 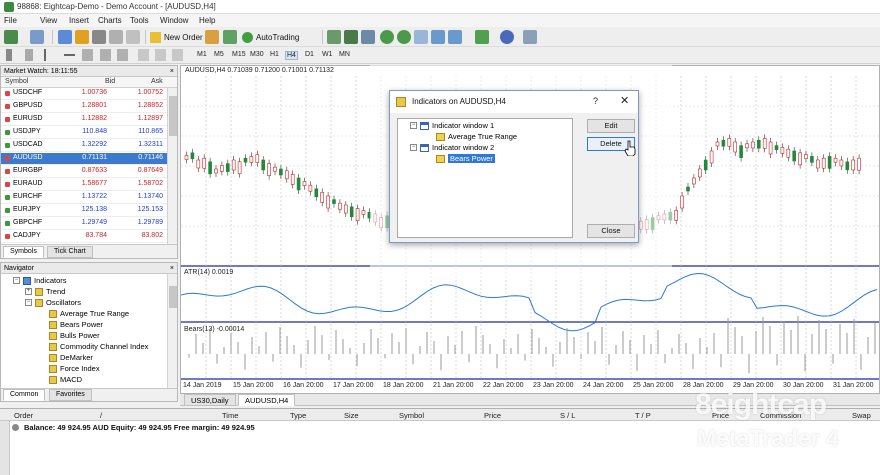 I want to click on nav-item-bears-power: Bears Power, so click(x=76, y=325).